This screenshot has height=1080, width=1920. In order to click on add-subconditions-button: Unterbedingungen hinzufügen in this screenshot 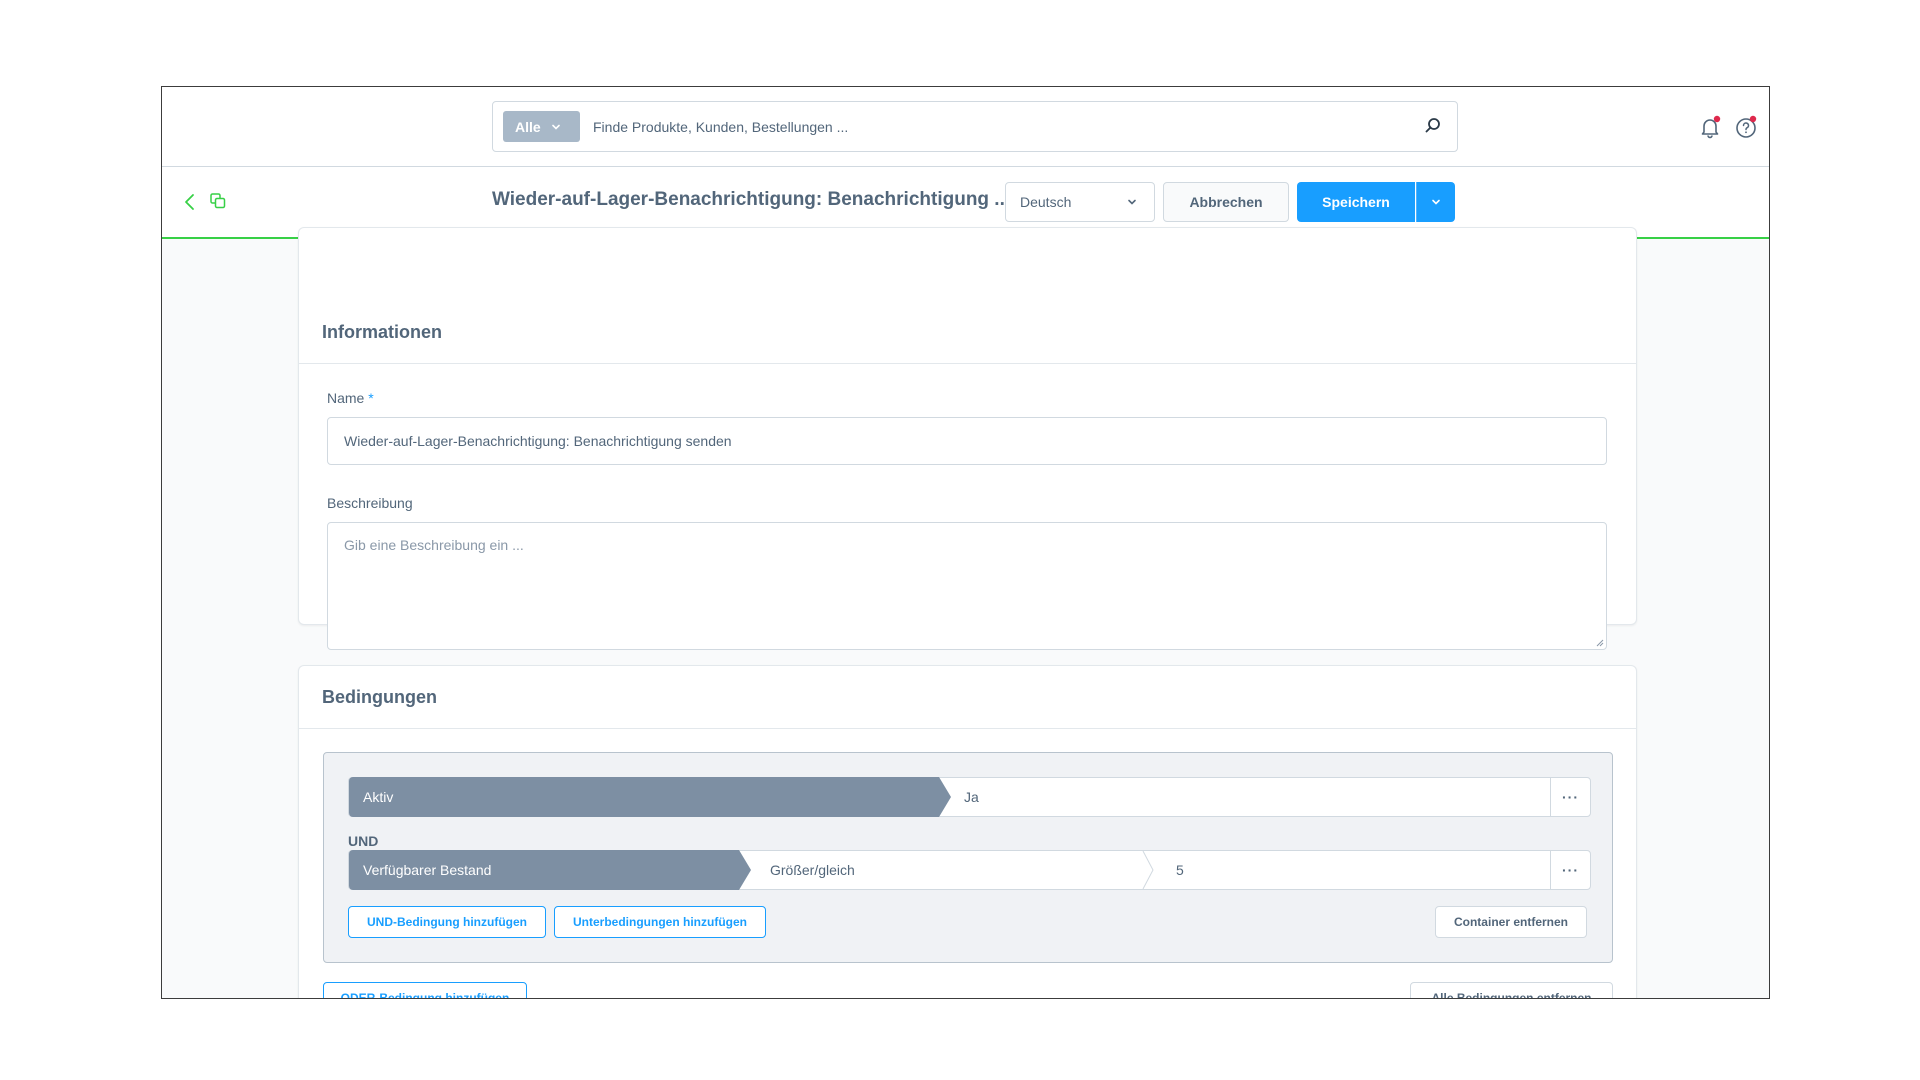, I will do `click(660, 922)`.